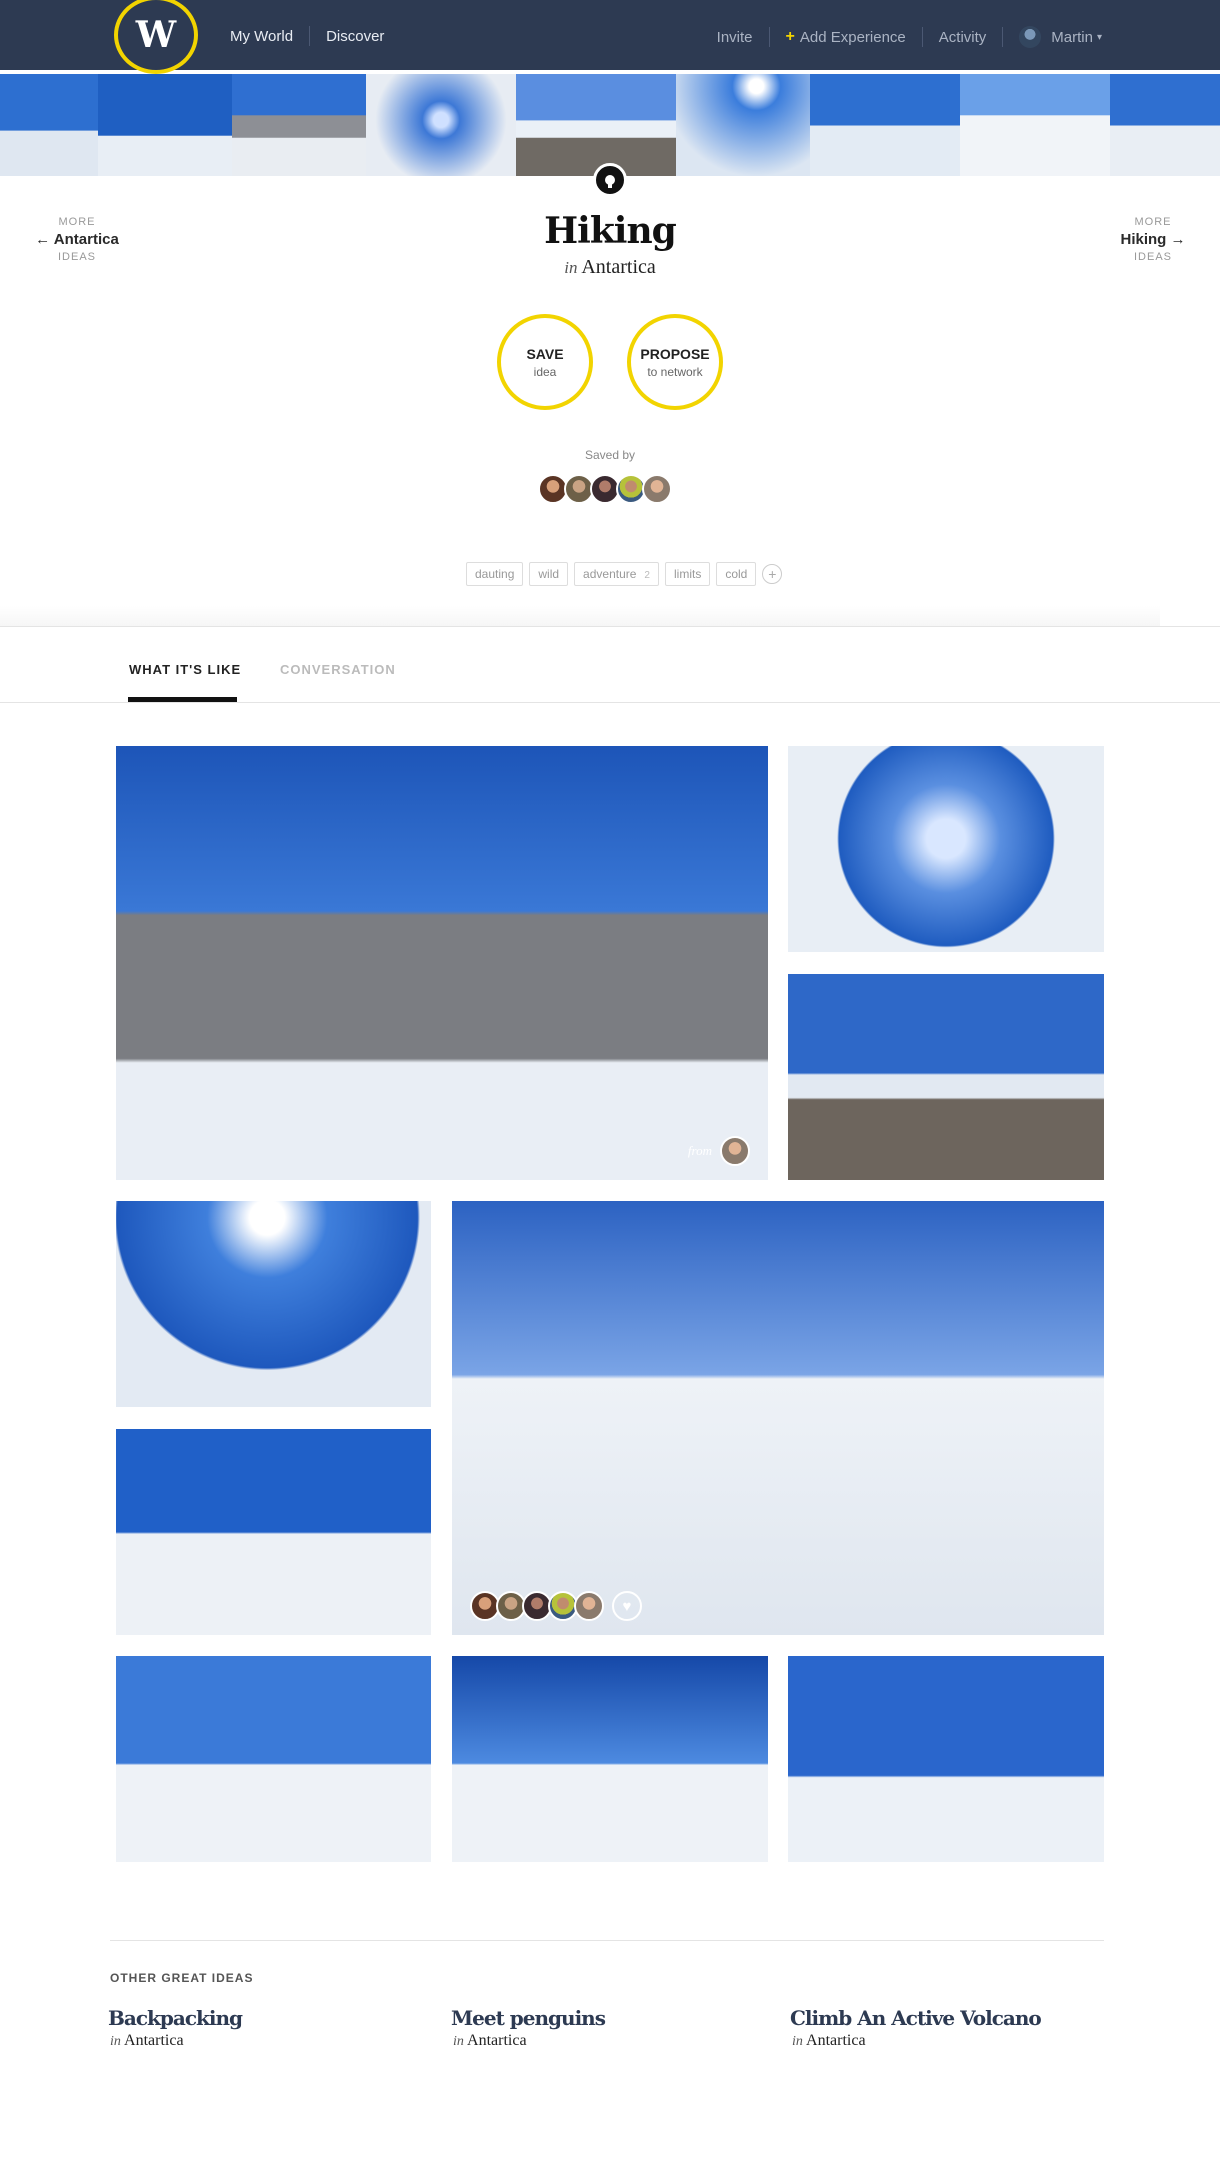  What do you see at coordinates (699, 1150) in the screenshot?
I see `from-label: from` at bounding box center [699, 1150].